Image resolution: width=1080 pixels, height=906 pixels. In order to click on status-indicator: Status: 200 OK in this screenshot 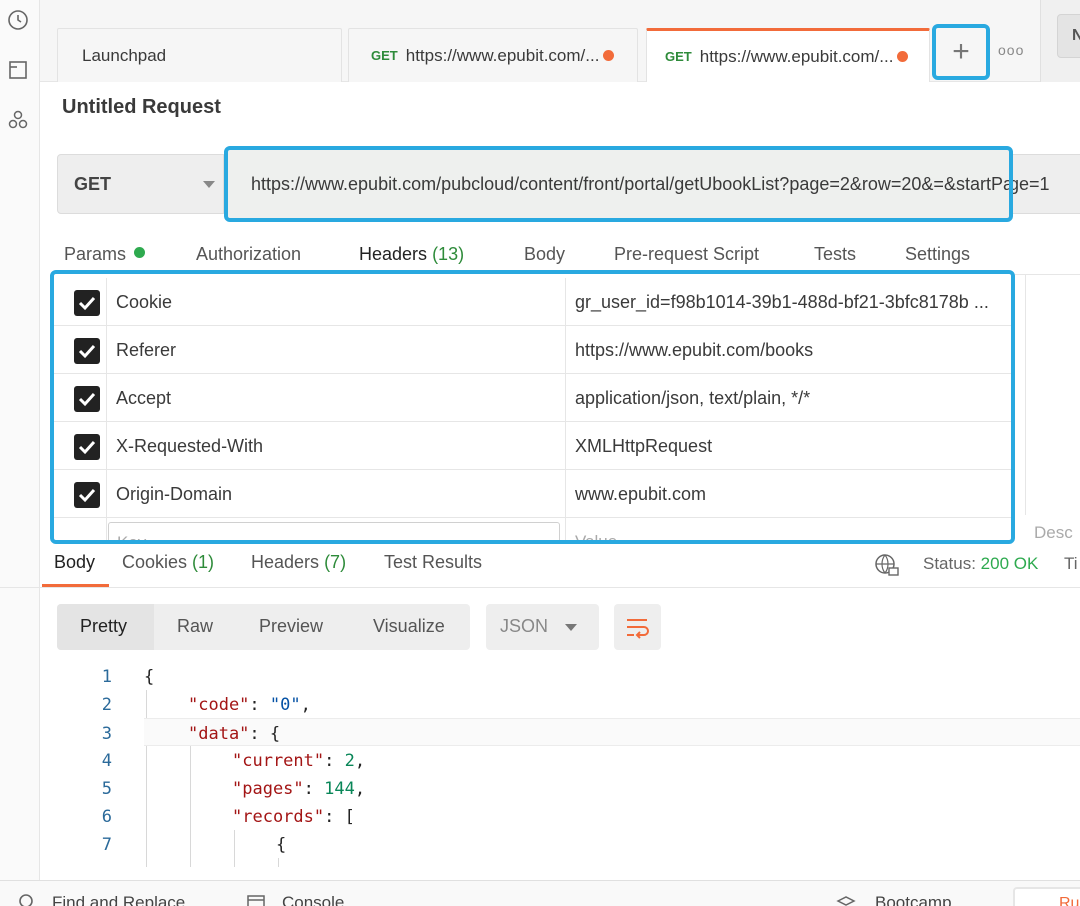, I will do `click(980, 564)`.